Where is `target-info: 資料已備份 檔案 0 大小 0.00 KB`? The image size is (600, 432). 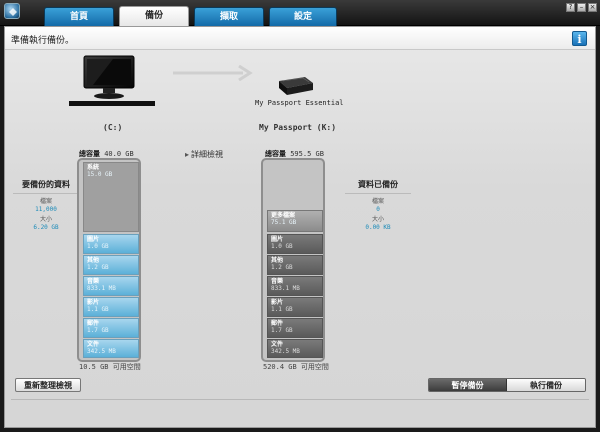
target-info: 資料已備份 檔案 0 大小 0.00 KB is located at coordinates (378, 206).